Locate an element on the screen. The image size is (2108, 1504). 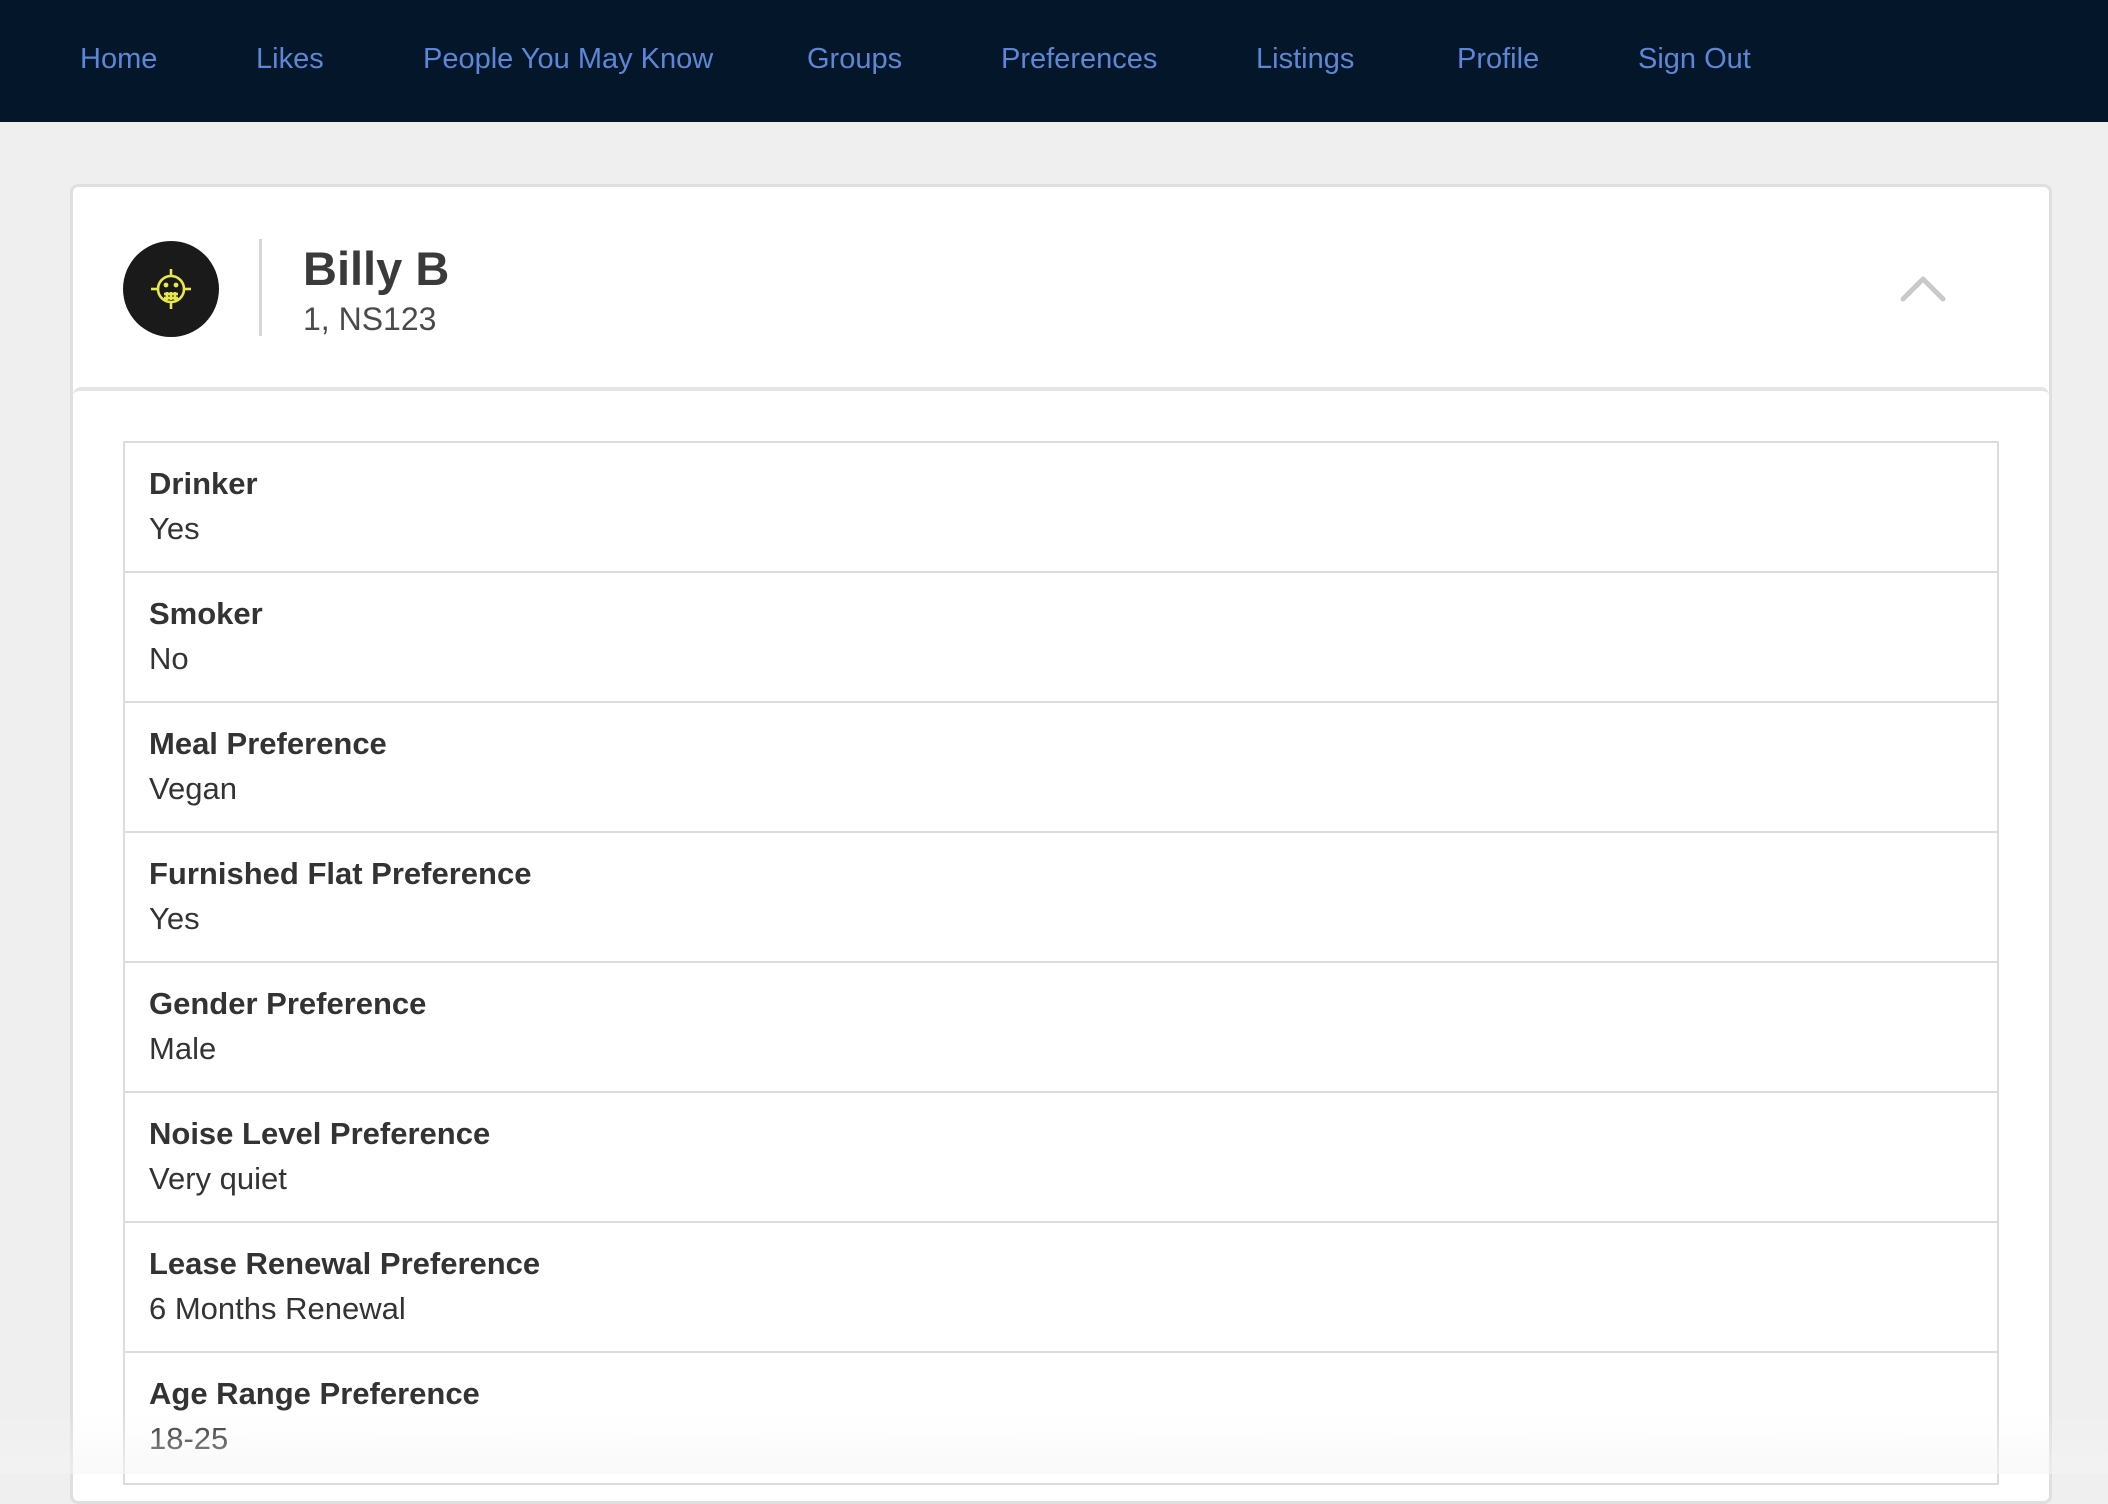
user-address: 1, NS123 is located at coordinates (370, 319).